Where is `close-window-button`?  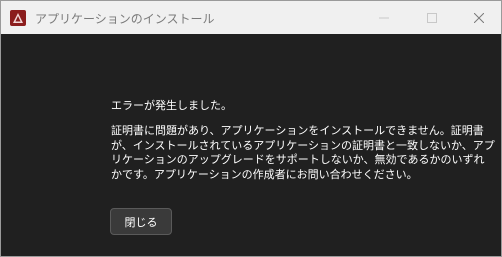
close-window-button is located at coordinates (478, 17).